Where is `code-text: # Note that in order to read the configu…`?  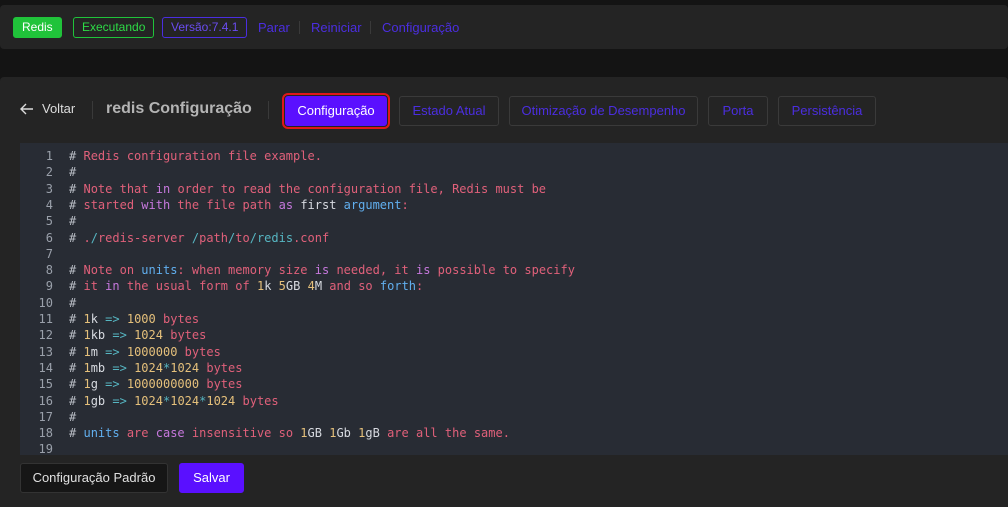
code-text: # Note that in order to read the configu… is located at coordinates (308, 188).